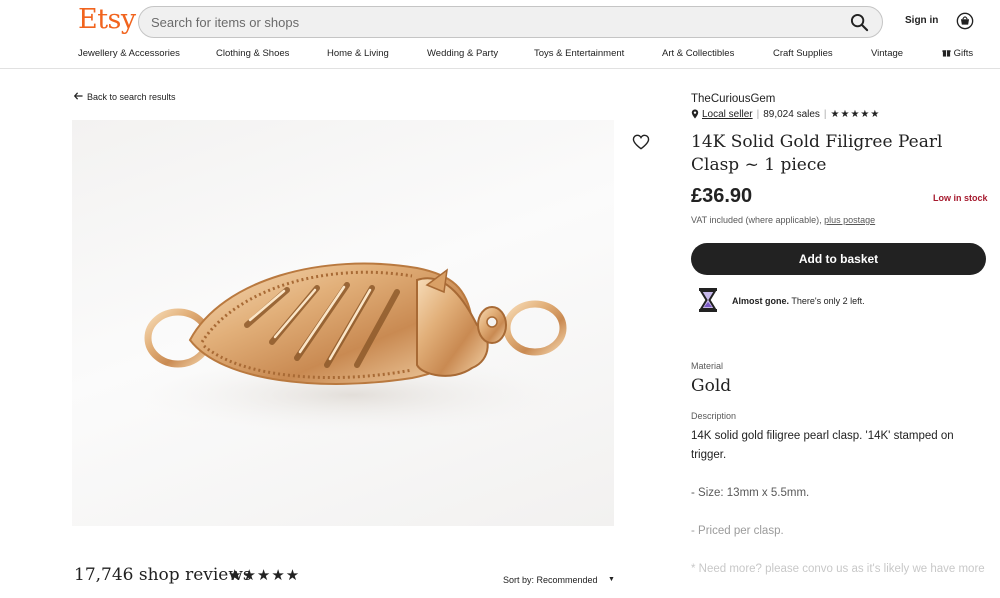  Describe the element at coordinates (131, 97) in the screenshot. I see `back-link-label: Back to search results` at that location.